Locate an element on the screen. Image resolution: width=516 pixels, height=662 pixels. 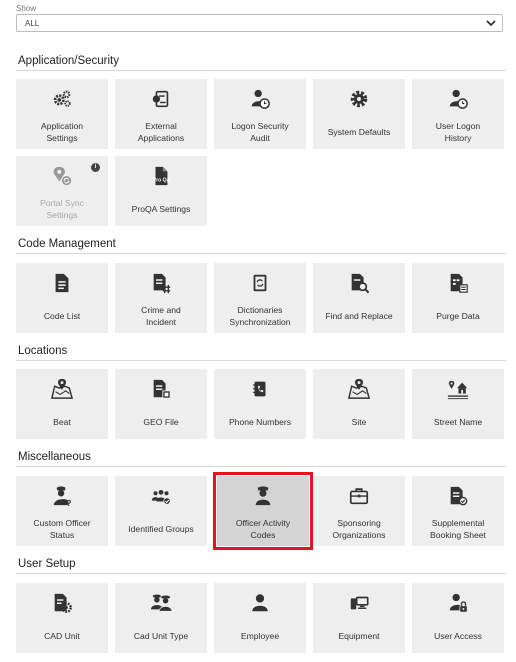
section-title-application-security: Application/Security is located at coordinates (68, 61).